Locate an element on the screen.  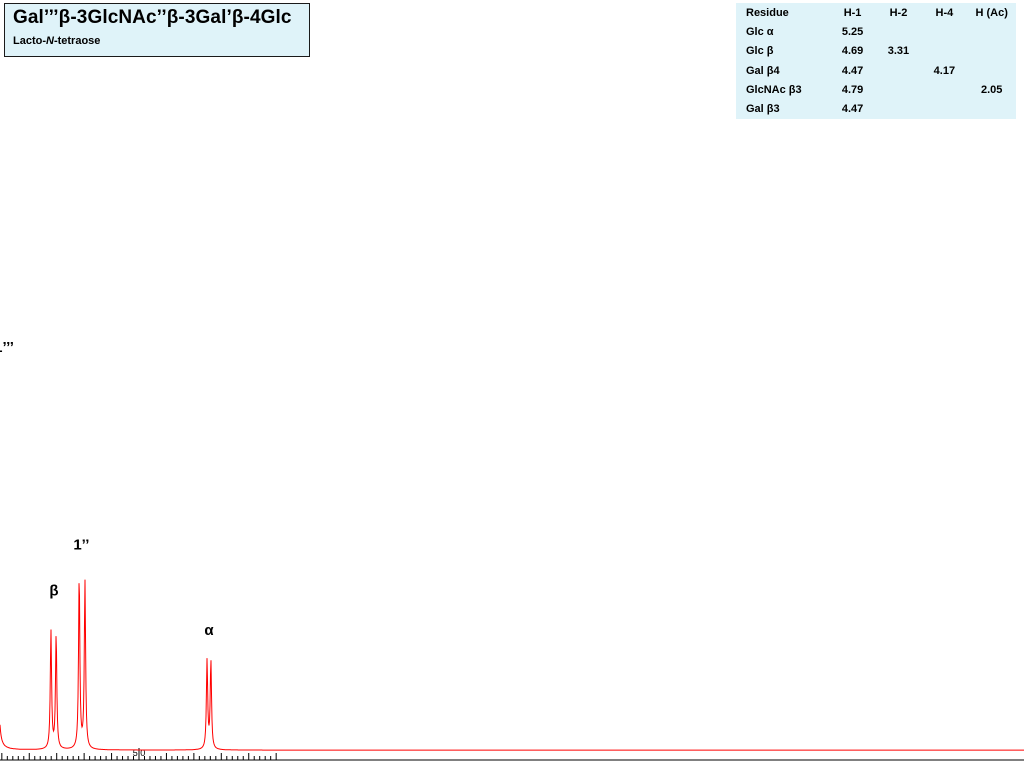
header-hac: H (Ac) is located at coordinates (991, 12).